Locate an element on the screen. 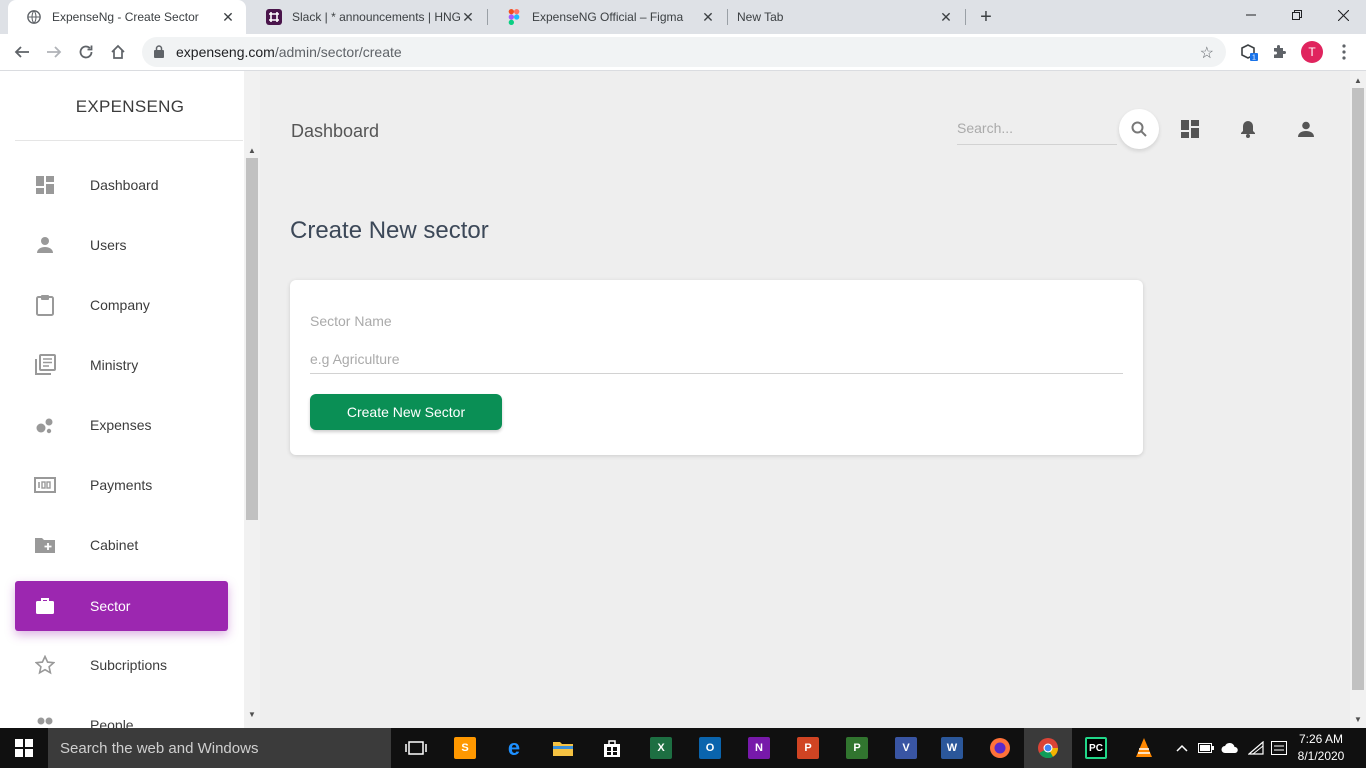  dashboard-grid-icon is located at coordinates (1190, 129).